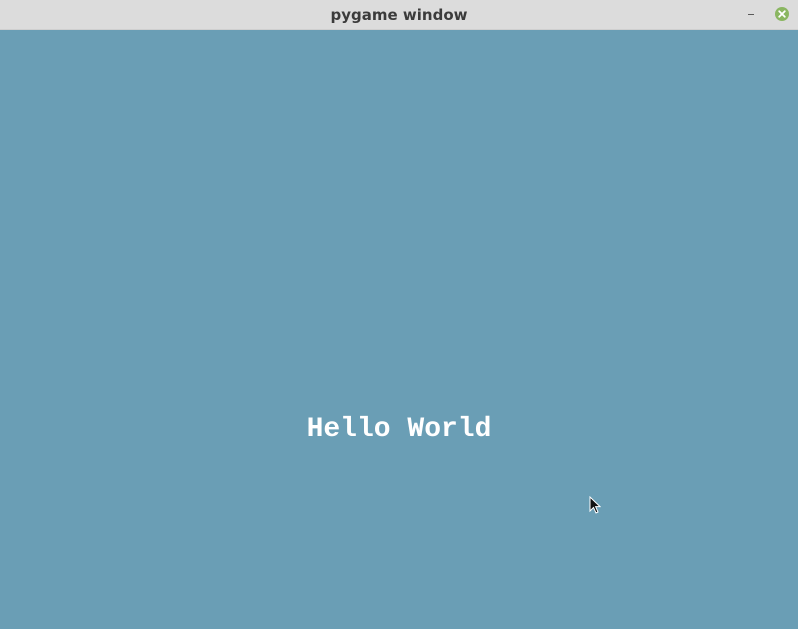 This screenshot has width=798, height=629. What do you see at coordinates (595, 505) in the screenshot?
I see `mouse-pointer-icon` at bounding box center [595, 505].